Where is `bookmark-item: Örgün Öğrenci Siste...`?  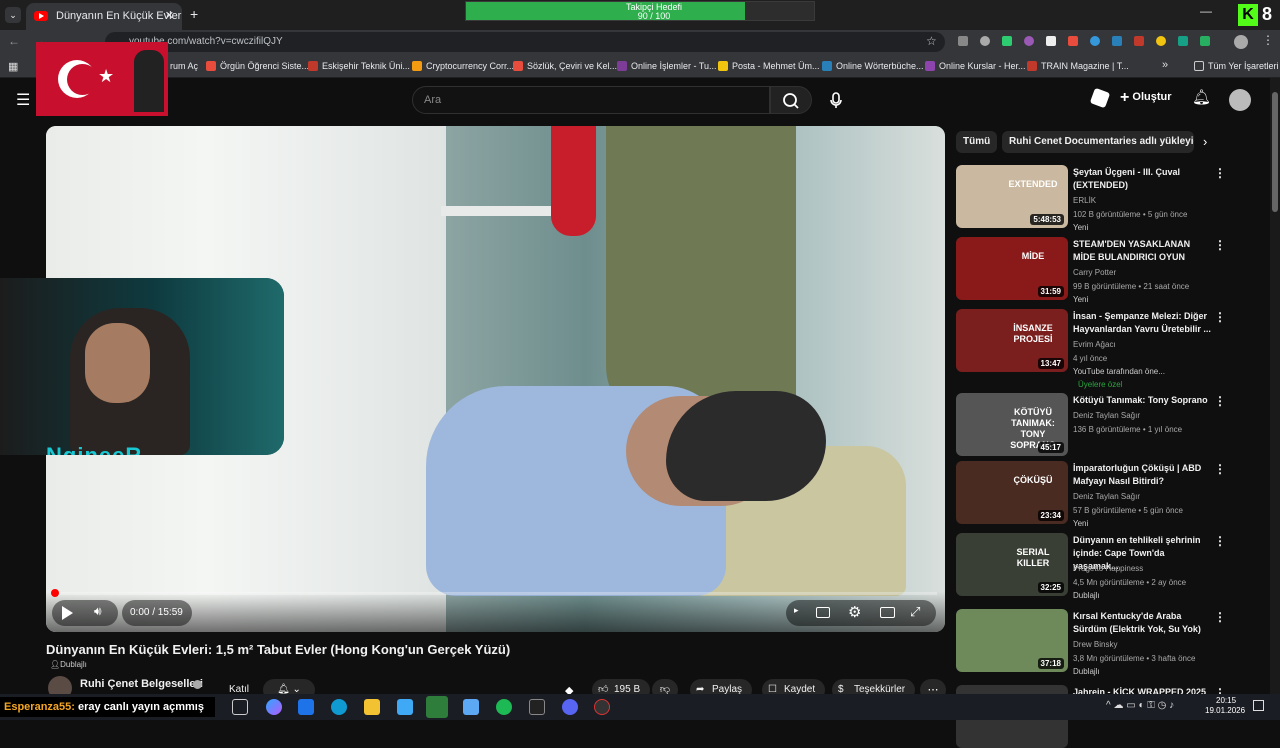
bookmark-item: Örgün Öğrenci Siste... is located at coordinates (257, 66).